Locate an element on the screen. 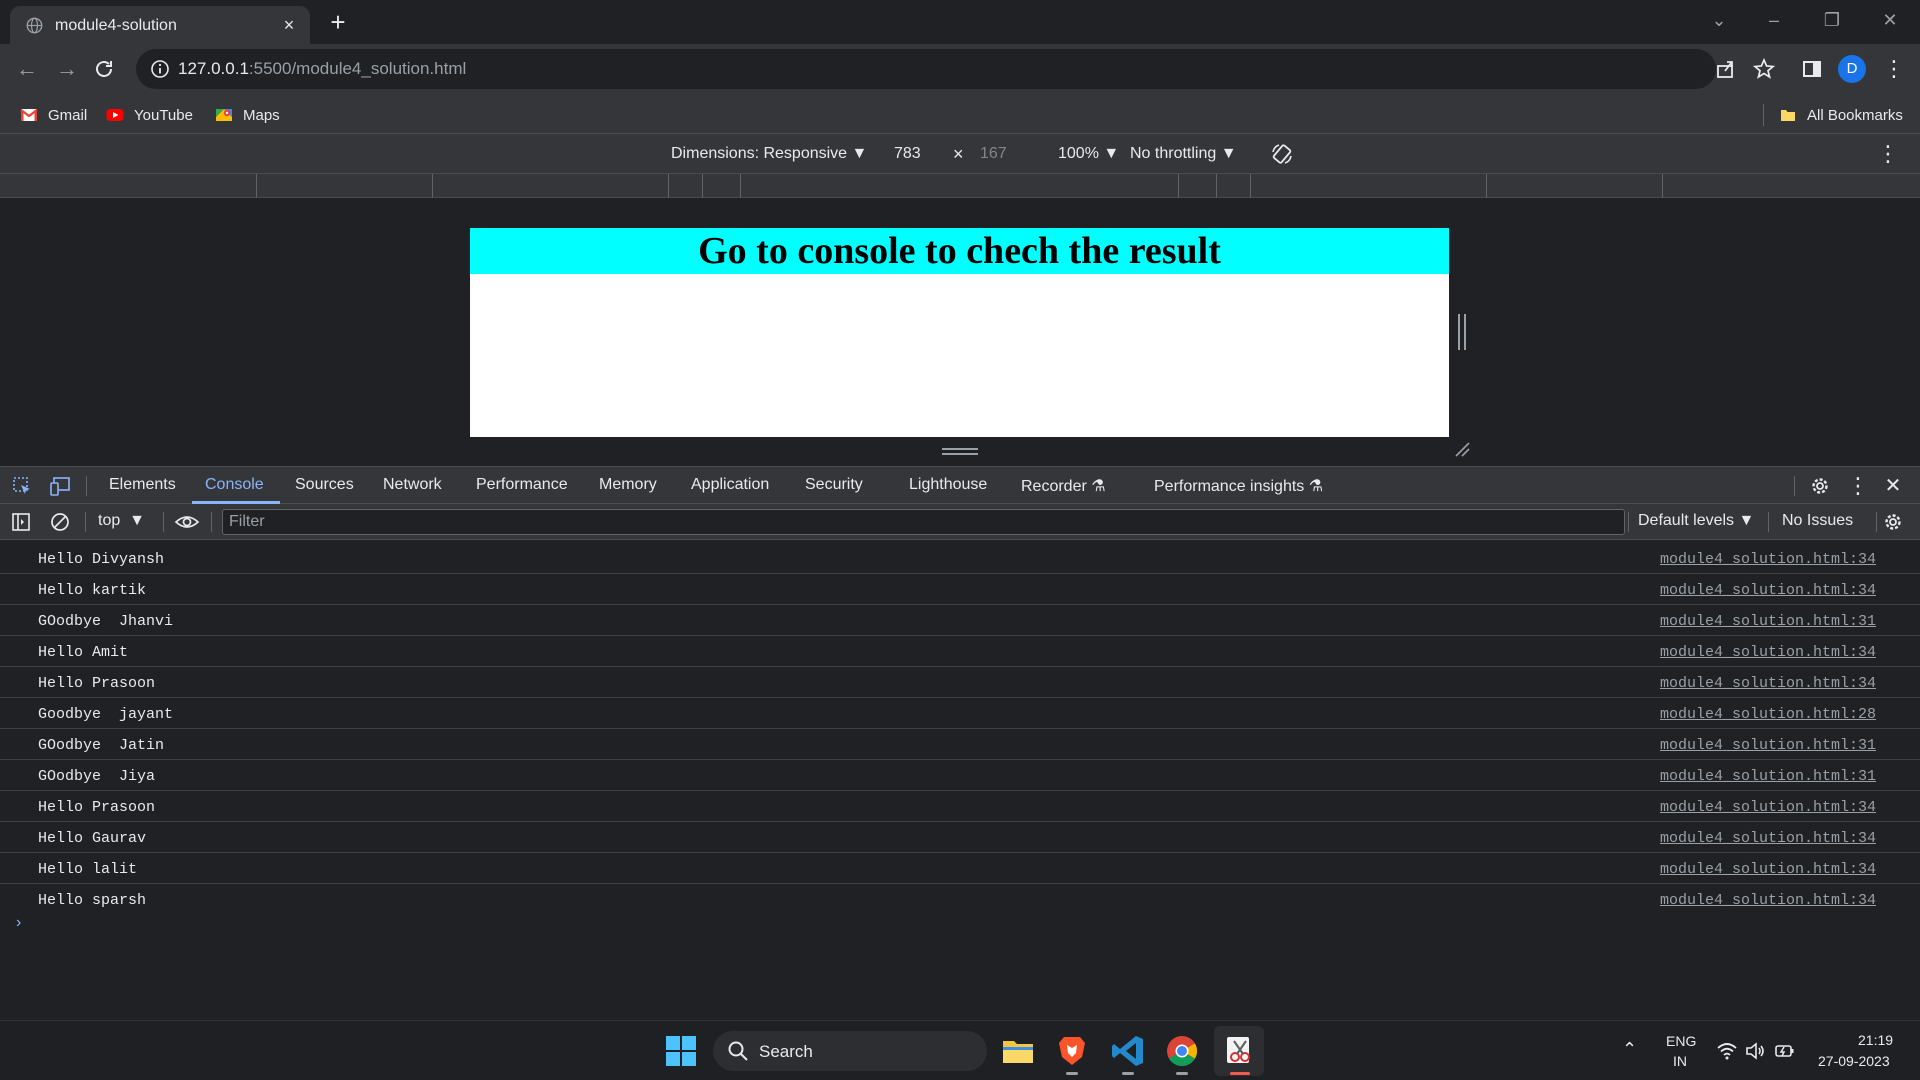  snipping-tool-icon is located at coordinates (1239, 1051).